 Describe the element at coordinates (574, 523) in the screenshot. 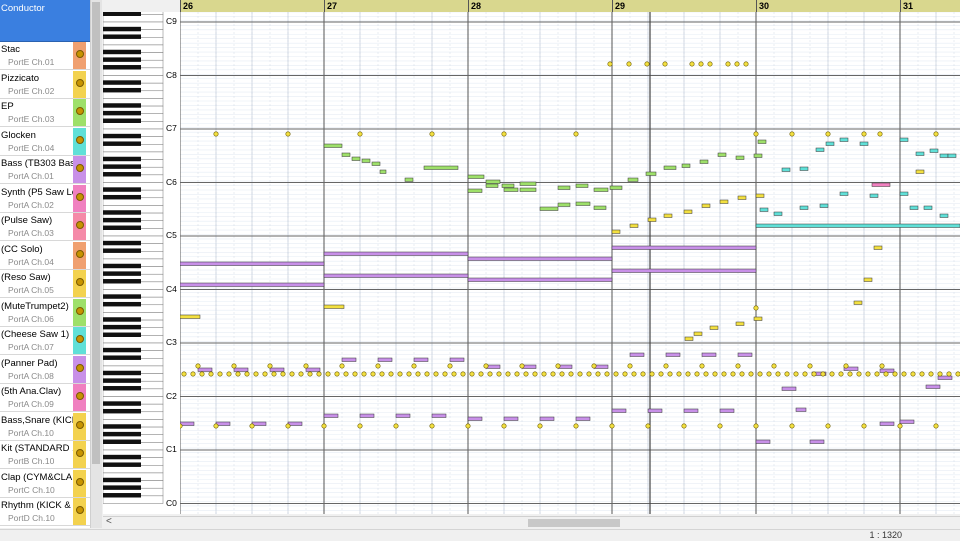

I see `horizontal-scroll-thumb` at that location.